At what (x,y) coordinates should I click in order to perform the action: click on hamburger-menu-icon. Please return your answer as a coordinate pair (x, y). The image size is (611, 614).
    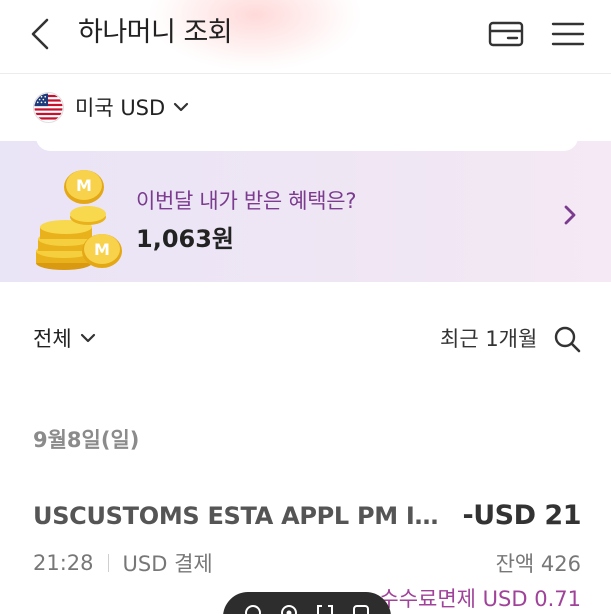
    Looking at the image, I should click on (568, 34).